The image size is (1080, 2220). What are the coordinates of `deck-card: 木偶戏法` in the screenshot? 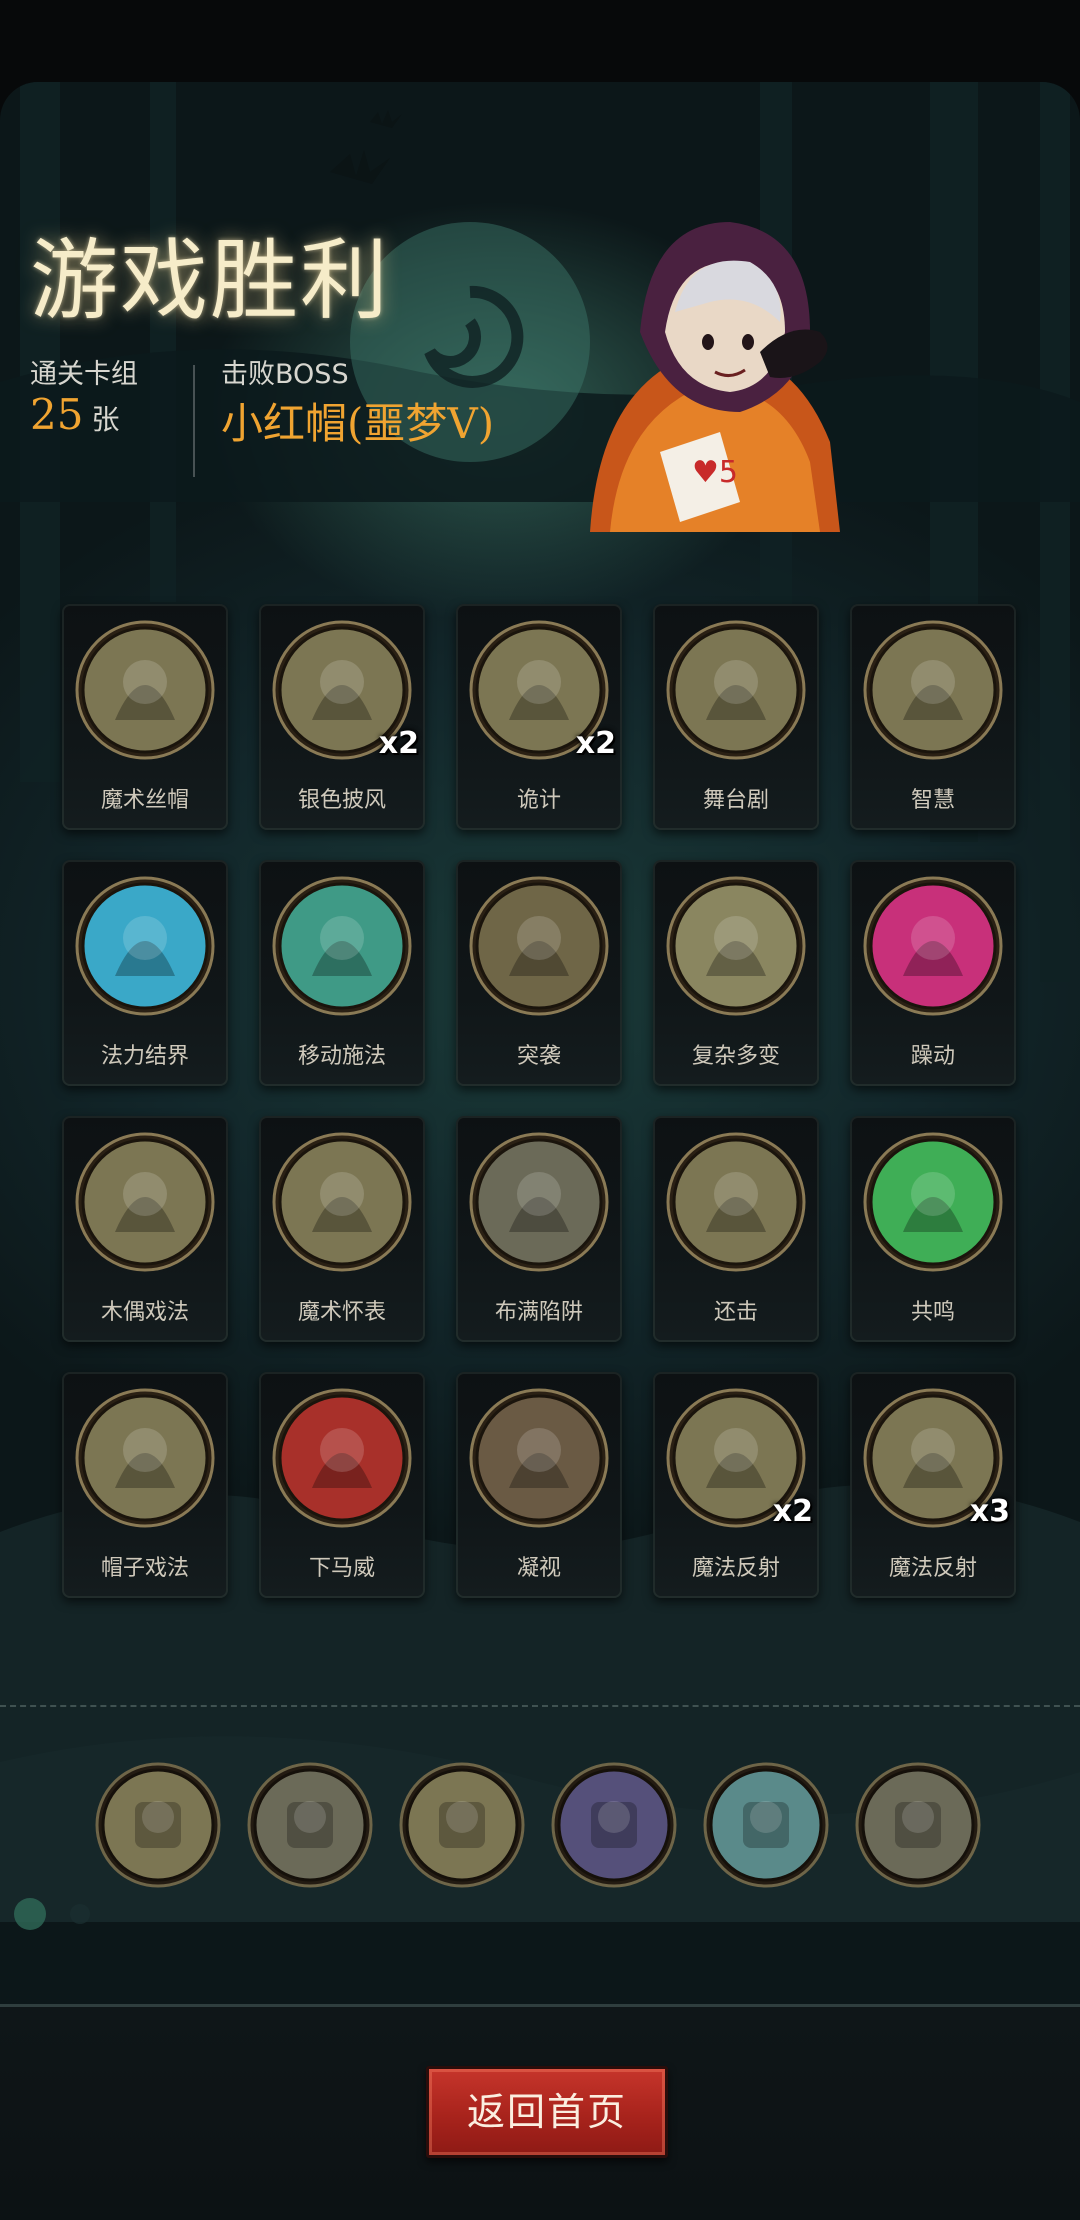 It's located at (145, 1229).